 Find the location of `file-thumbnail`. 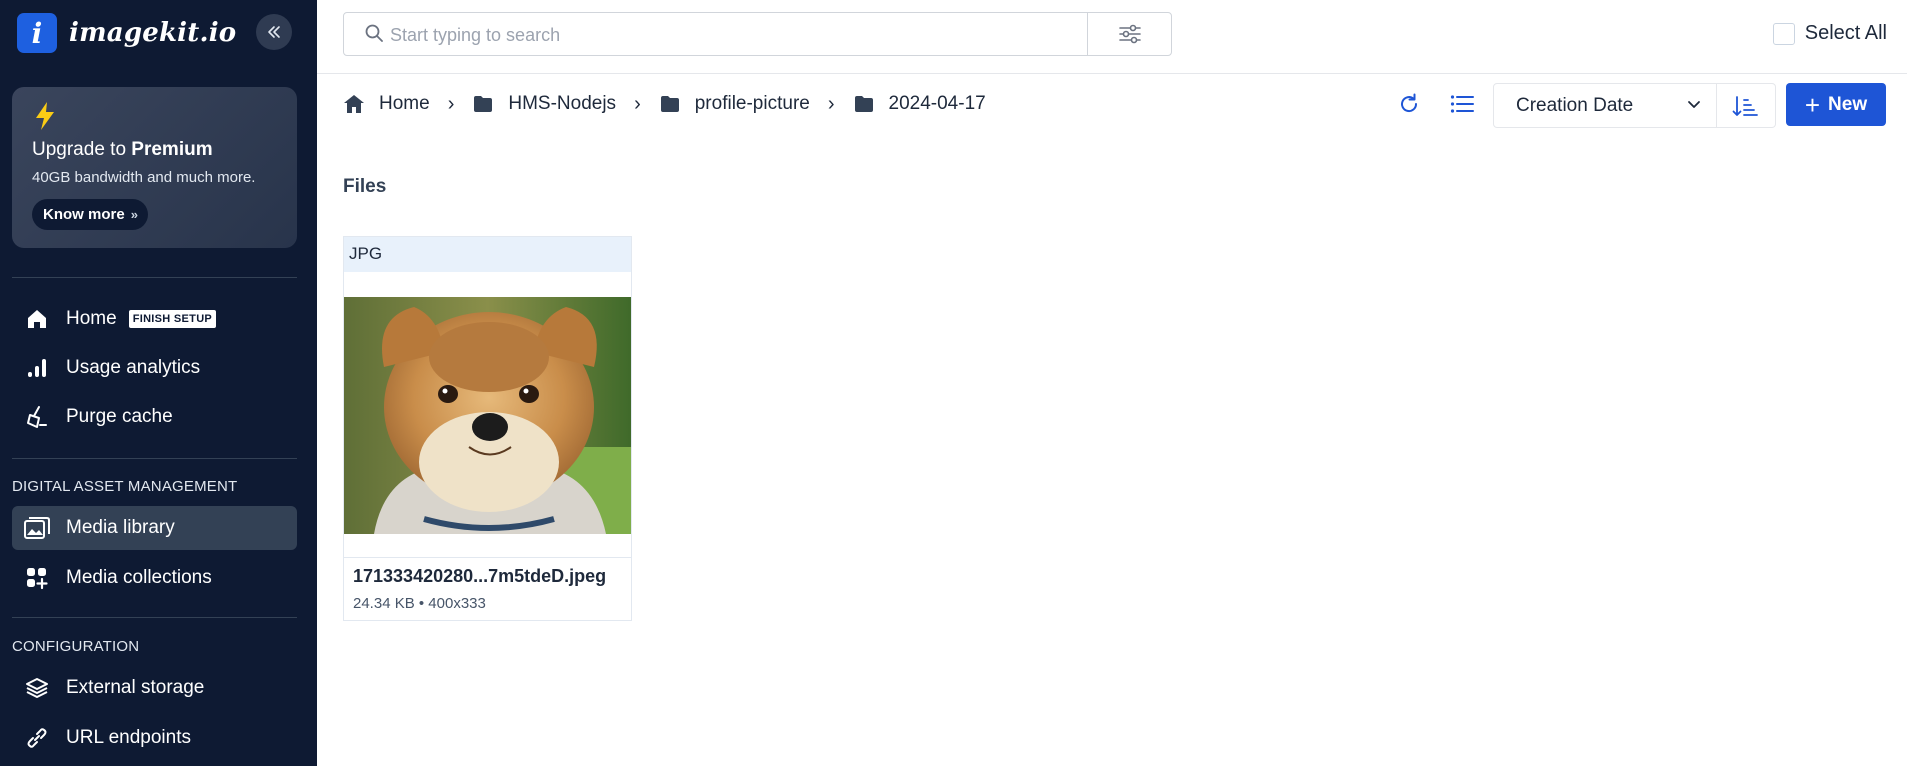

file-thumbnail is located at coordinates (487, 415).